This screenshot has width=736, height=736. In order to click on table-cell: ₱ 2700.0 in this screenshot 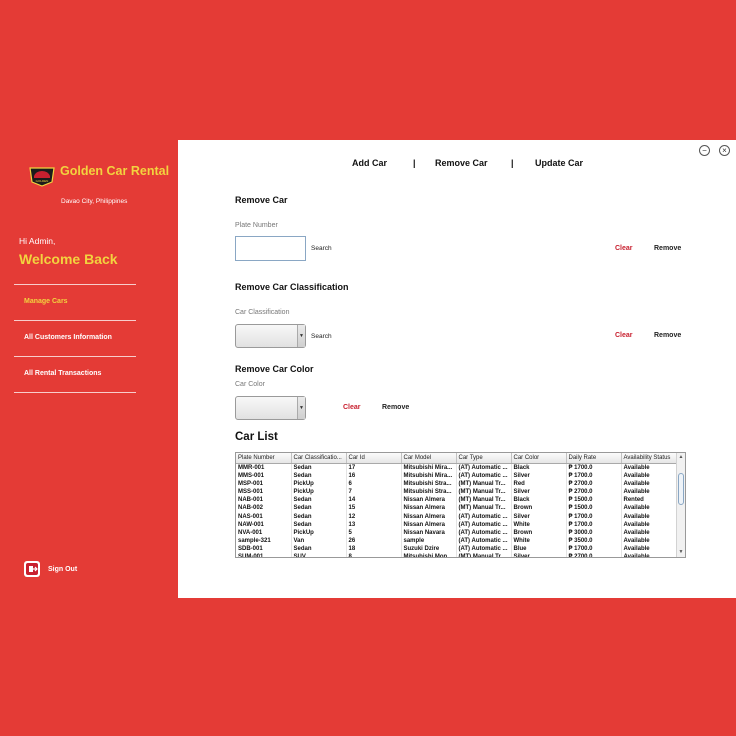, I will do `click(594, 492)`.